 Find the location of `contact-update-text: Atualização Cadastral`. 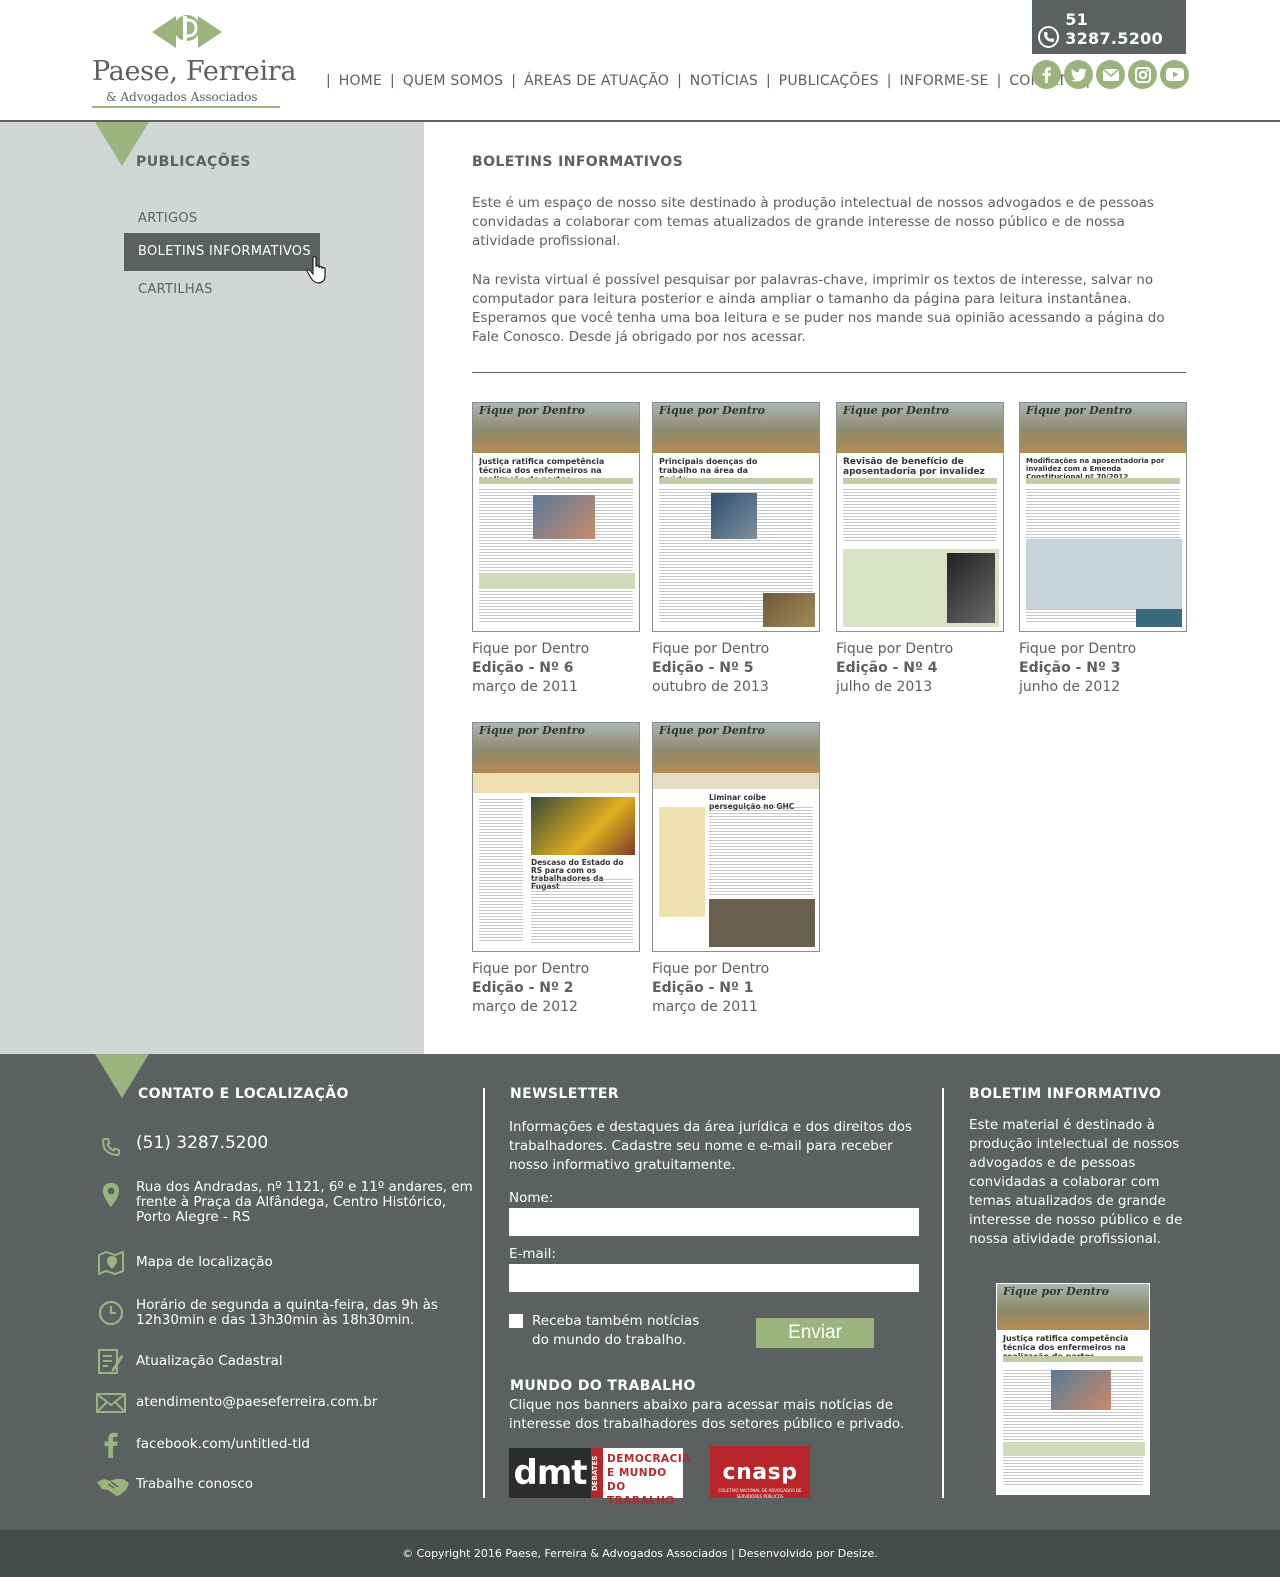

contact-update-text: Atualização Cadastral is located at coordinates (209, 1361).